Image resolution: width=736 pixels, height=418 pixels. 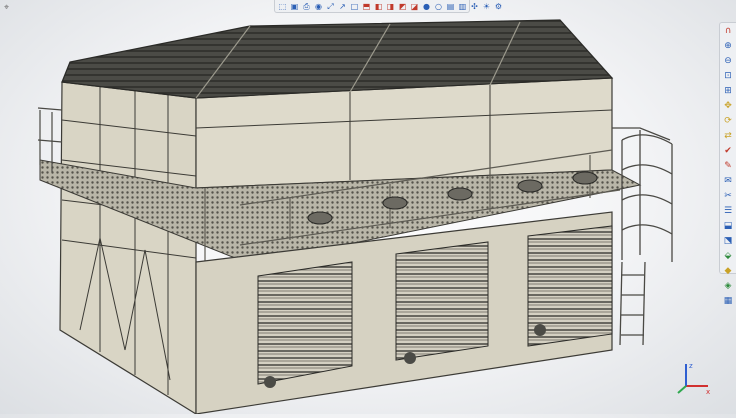 I want to click on pen-icon: ✎, so click(x=728, y=166).